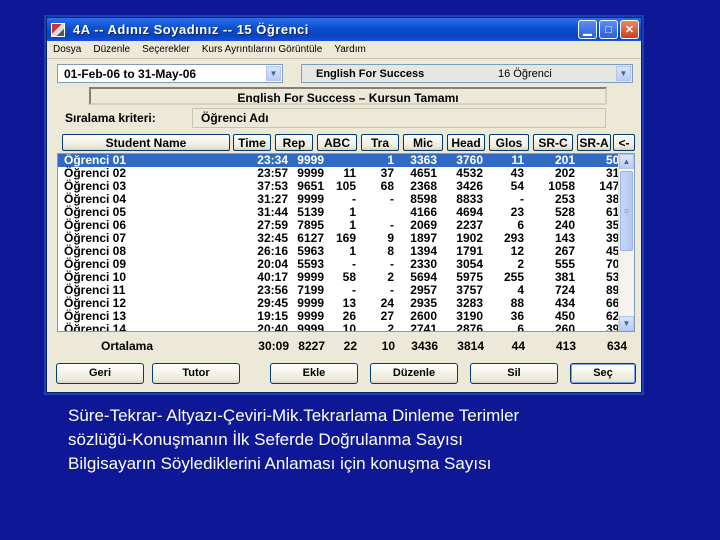  I want to click on minimize-button: ▁, so click(587, 29).